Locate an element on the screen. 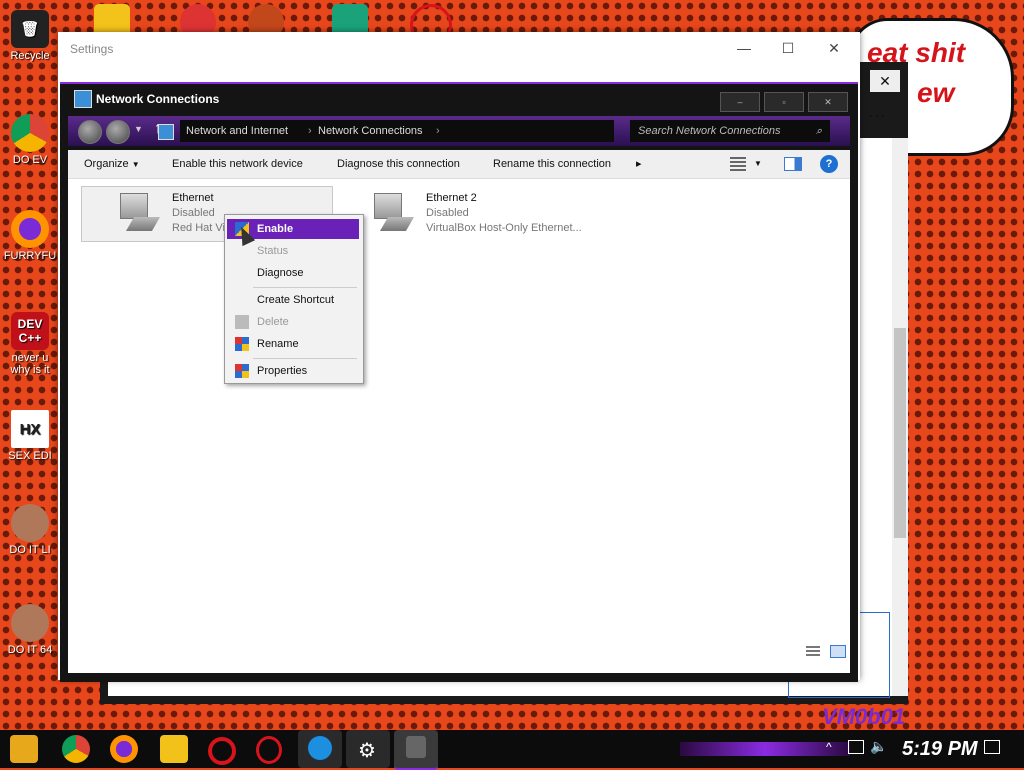 This screenshot has height=770, width=1024. notifications-icon is located at coordinates (992, 747).